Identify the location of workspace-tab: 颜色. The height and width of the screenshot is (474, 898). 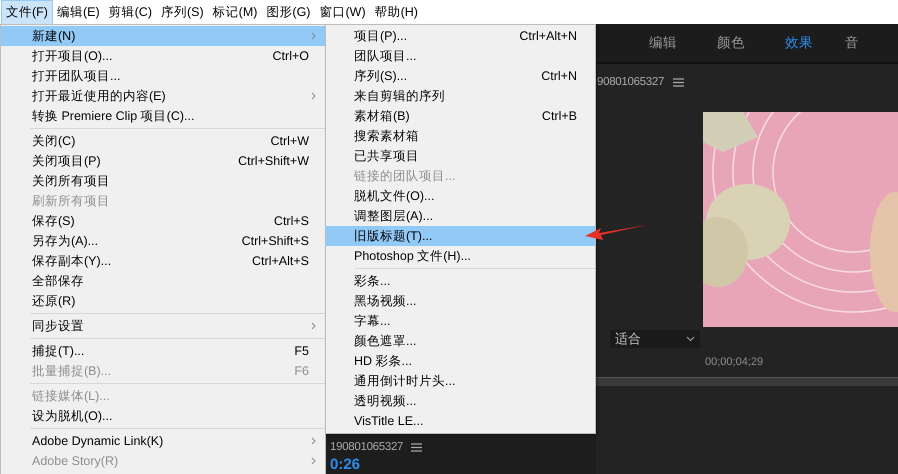
(731, 43).